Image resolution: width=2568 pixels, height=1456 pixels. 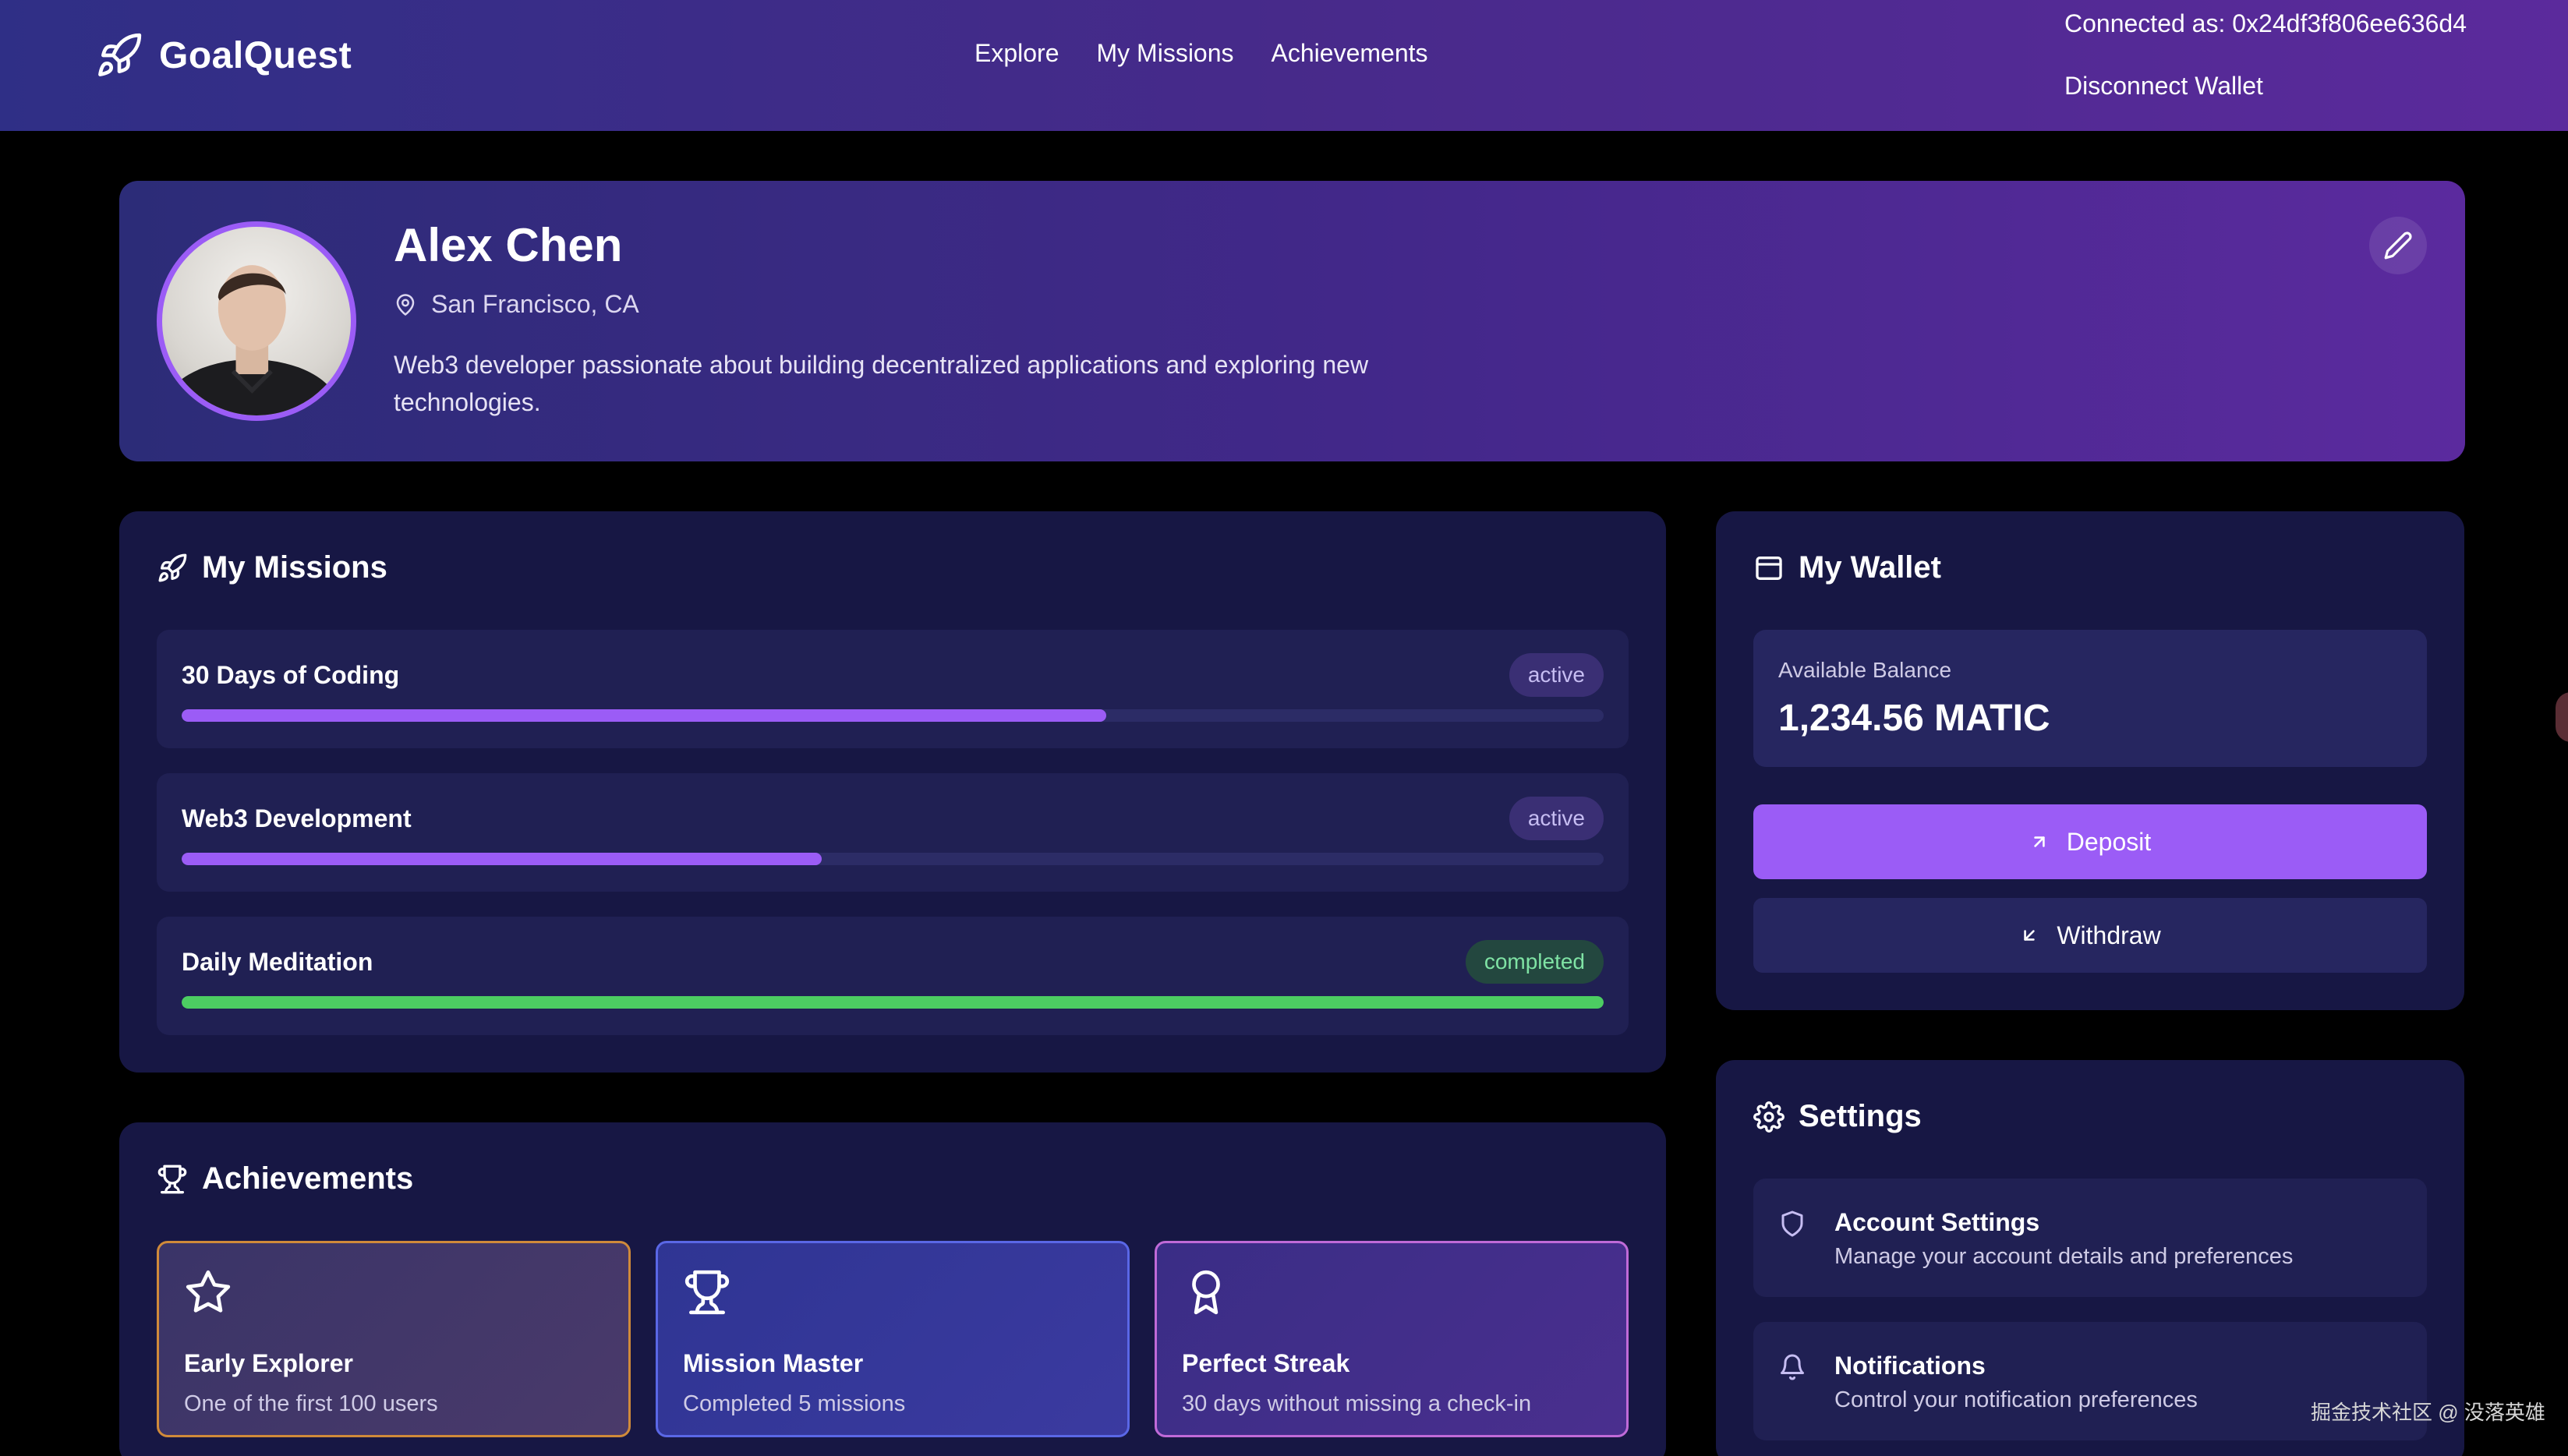 I want to click on gear-icon, so click(x=1769, y=1117).